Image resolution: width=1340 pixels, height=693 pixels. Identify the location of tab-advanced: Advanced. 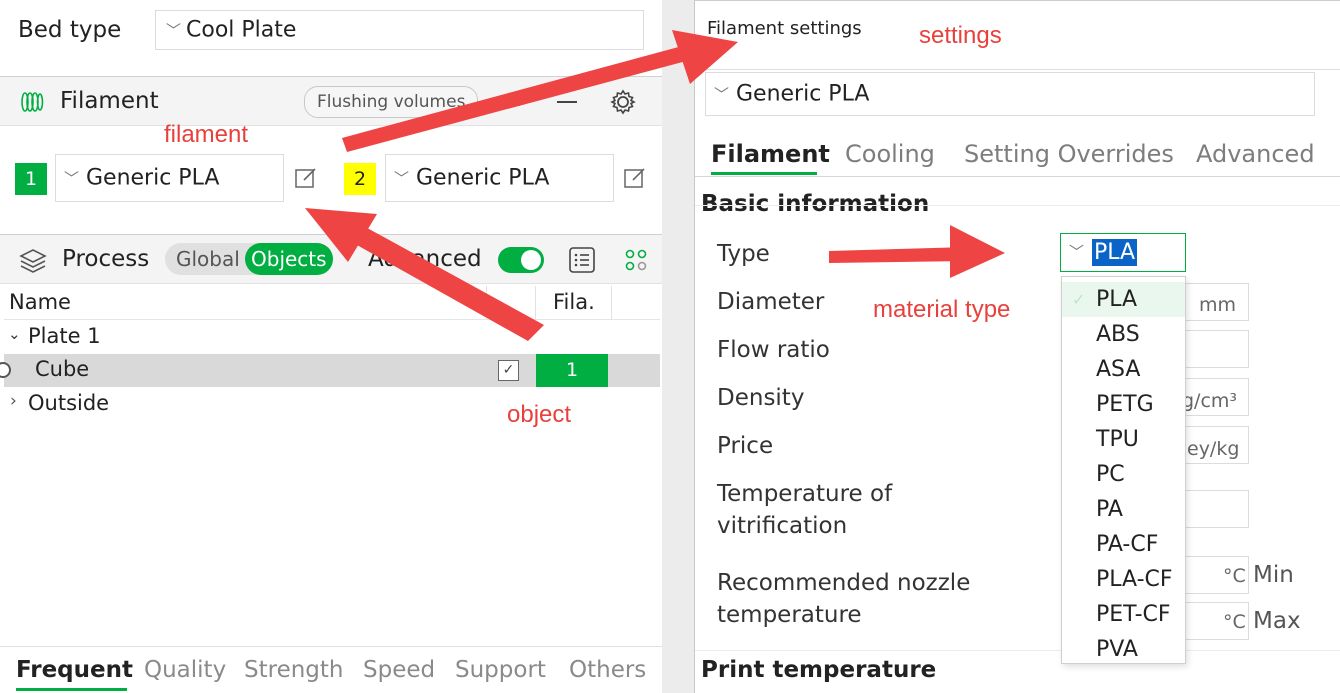
(1255, 154).